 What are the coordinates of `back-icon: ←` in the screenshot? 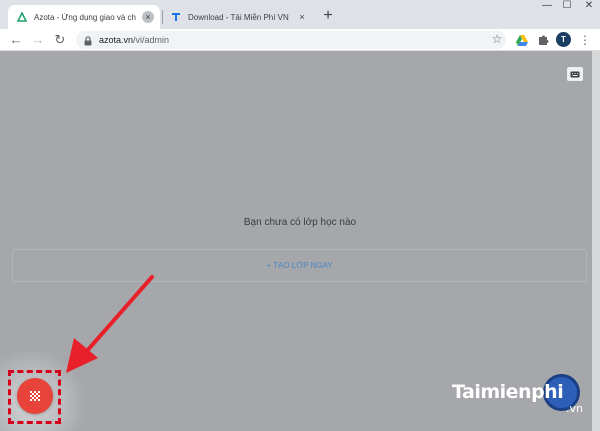 It's located at (16, 40).